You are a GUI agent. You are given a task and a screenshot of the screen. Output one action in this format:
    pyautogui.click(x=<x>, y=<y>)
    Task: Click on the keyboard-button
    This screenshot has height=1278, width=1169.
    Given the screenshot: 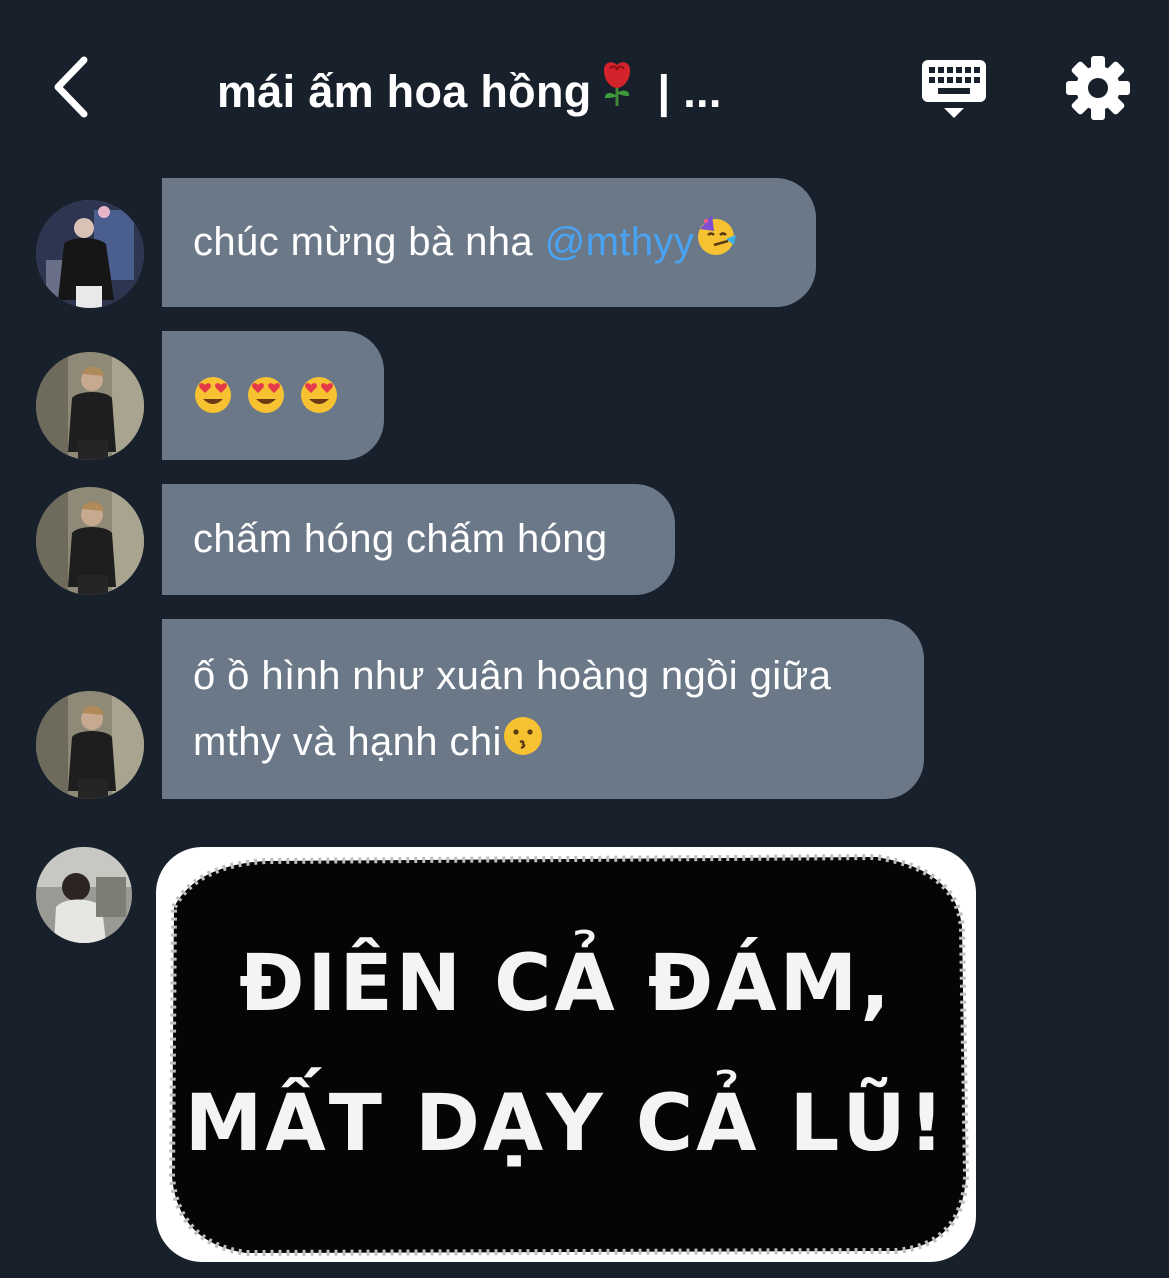 What is the action you would take?
    pyautogui.click(x=954, y=91)
    